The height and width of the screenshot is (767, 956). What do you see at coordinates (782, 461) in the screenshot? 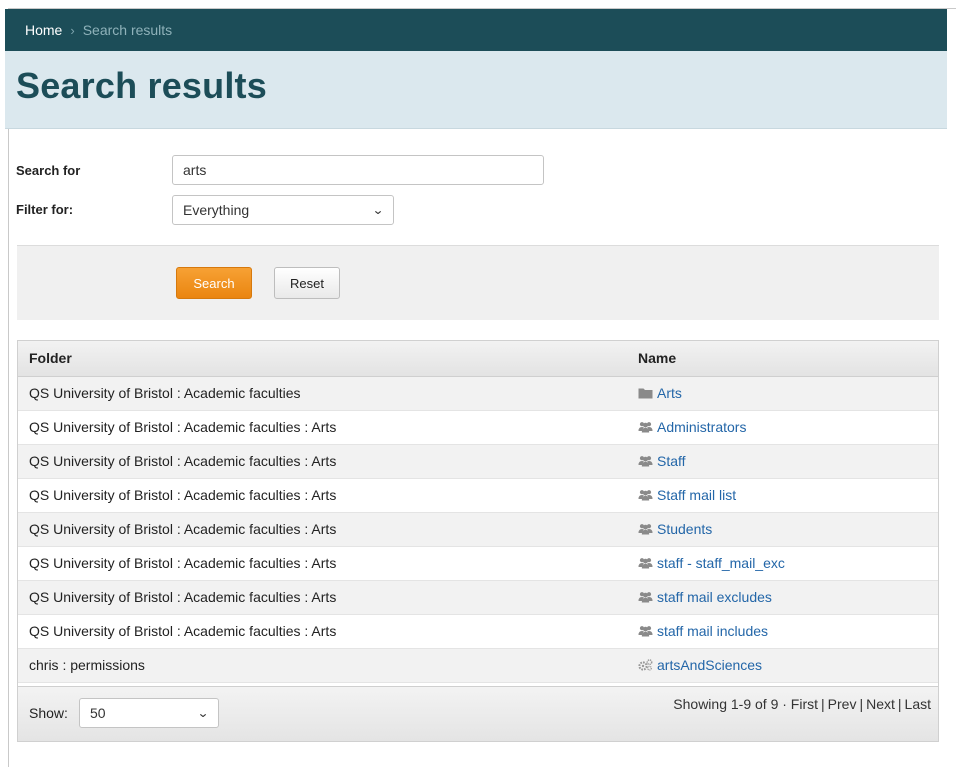
I see `name-cell: Staff` at bounding box center [782, 461].